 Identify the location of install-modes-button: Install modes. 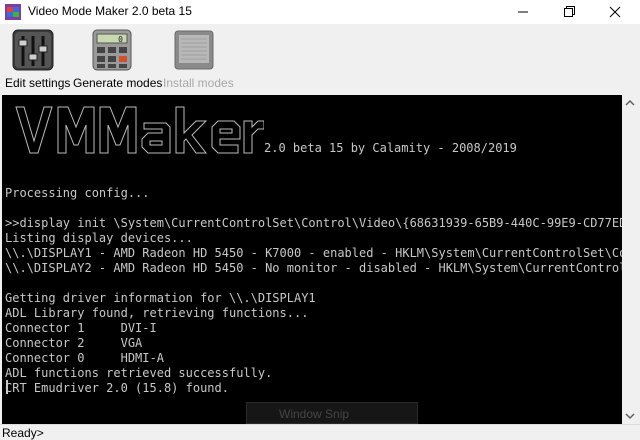
(197, 59).